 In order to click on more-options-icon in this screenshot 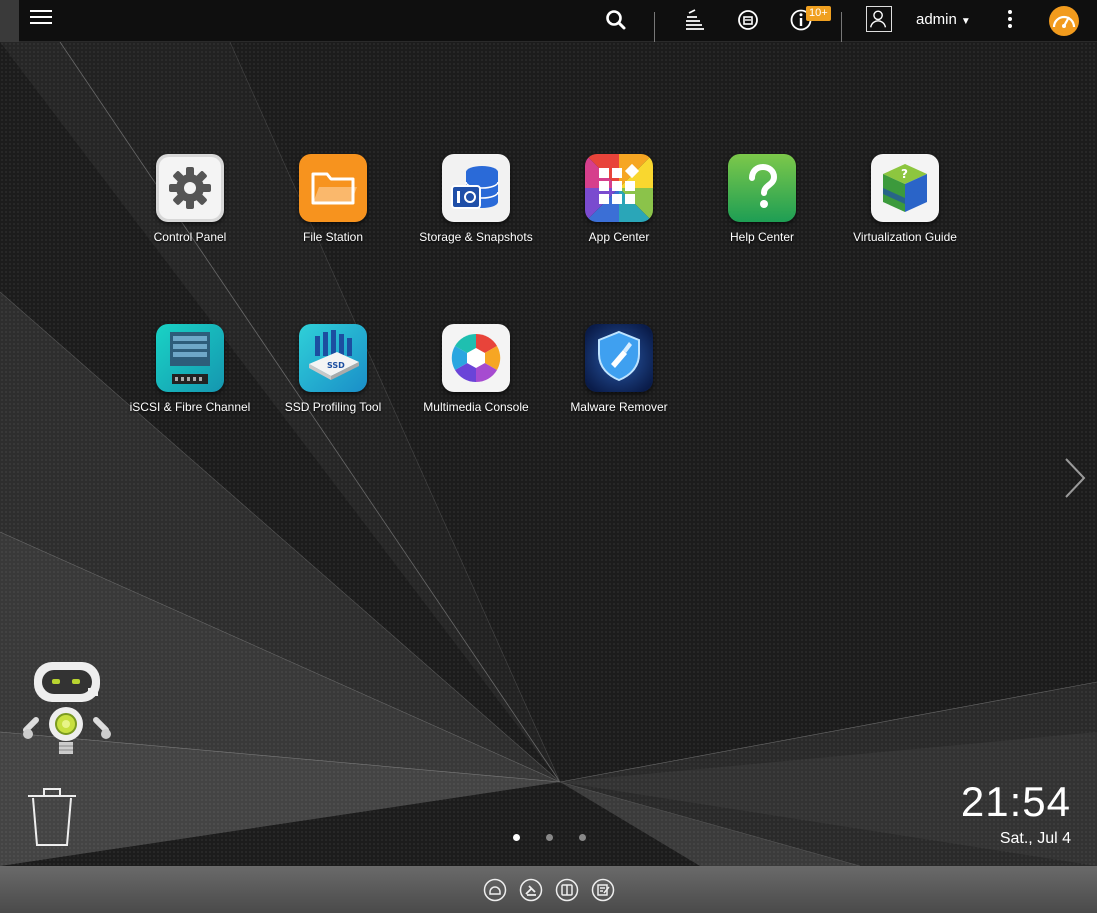, I will do `click(1010, 20)`.